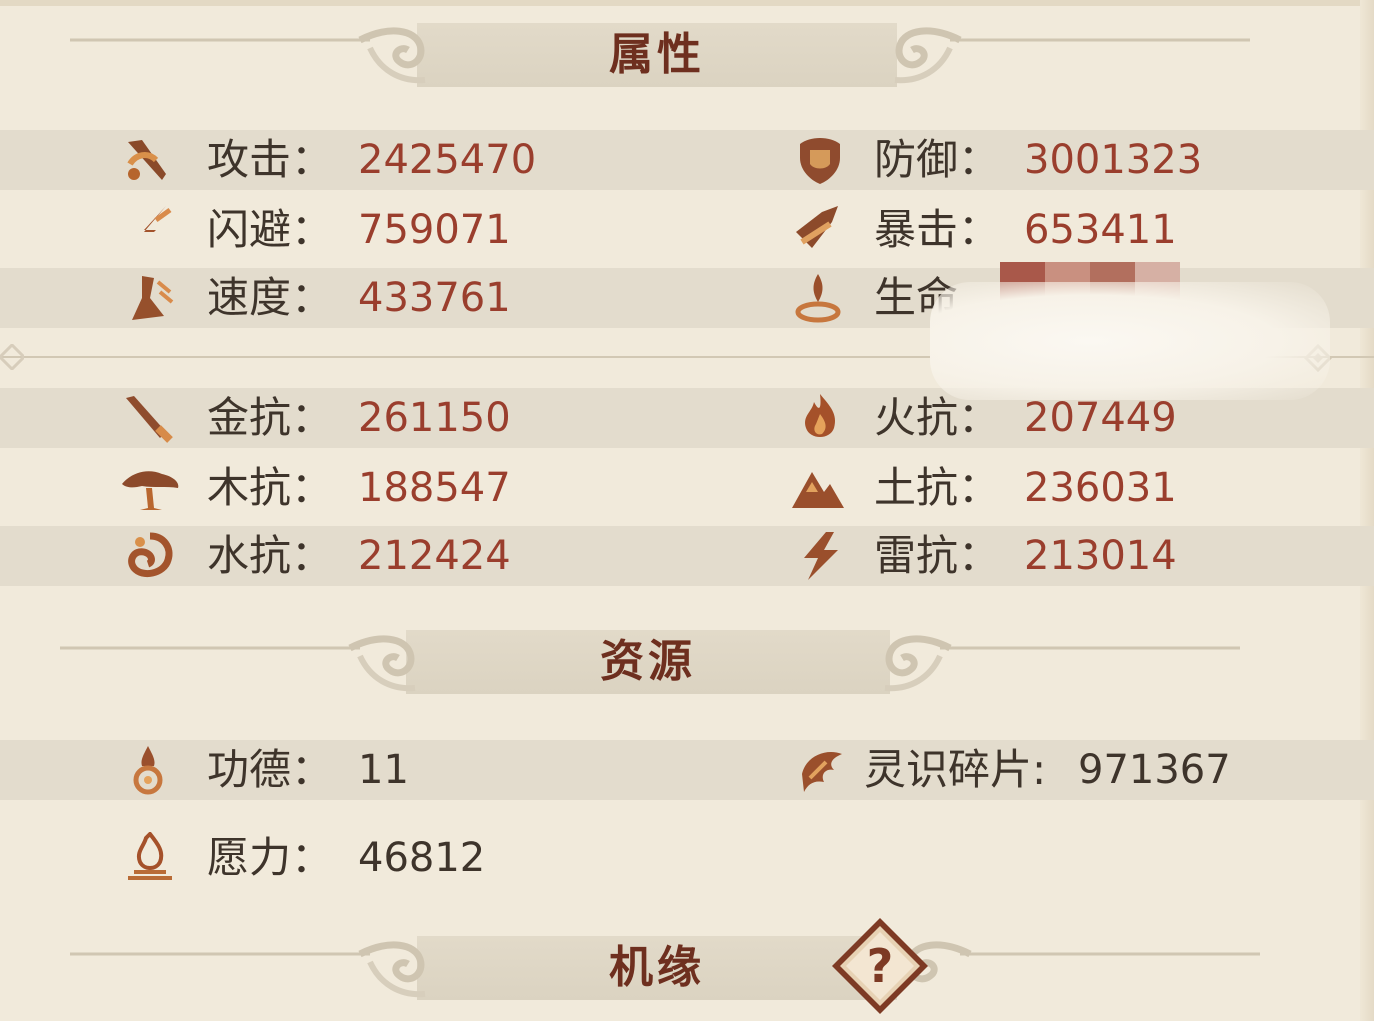 The image size is (1374, 1021). What do you see at coordinates (270, 769) in the screenshot?
I see `resource-label-merit: 功德：` at bounding box center [270, 769].